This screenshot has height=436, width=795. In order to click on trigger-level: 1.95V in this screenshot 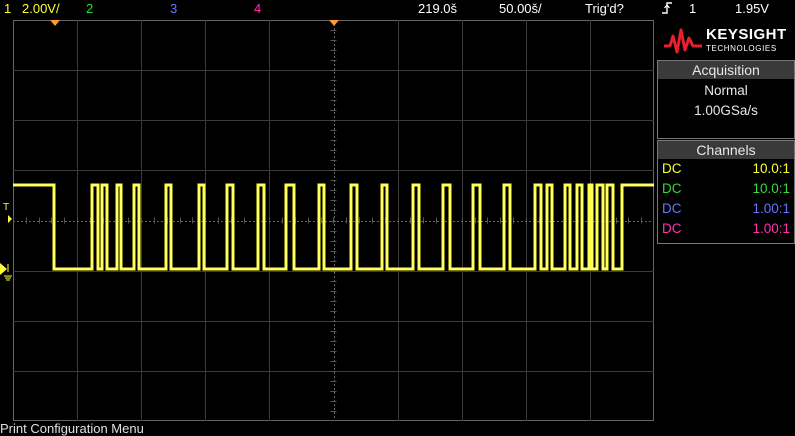, I will do `click(752, 8)`.